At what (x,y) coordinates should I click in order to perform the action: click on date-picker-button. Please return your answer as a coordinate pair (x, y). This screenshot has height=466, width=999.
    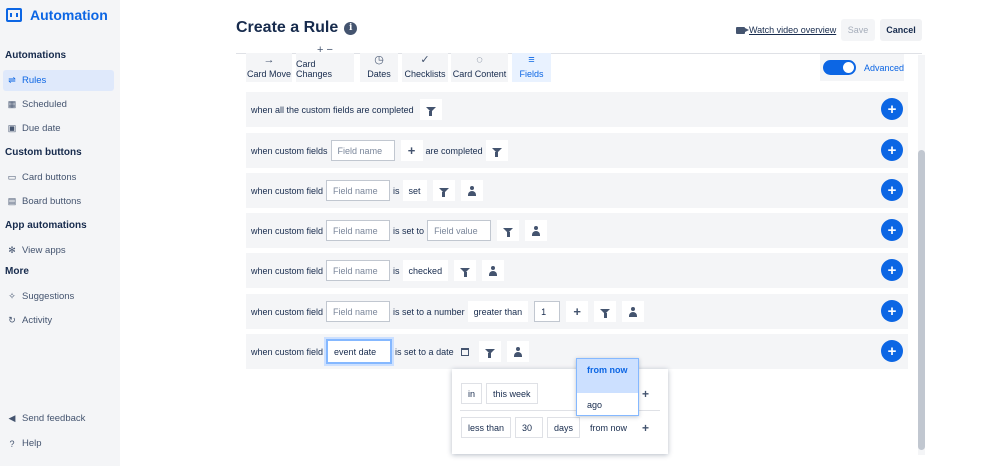
    Looking at the image, I should click on (465, 351).